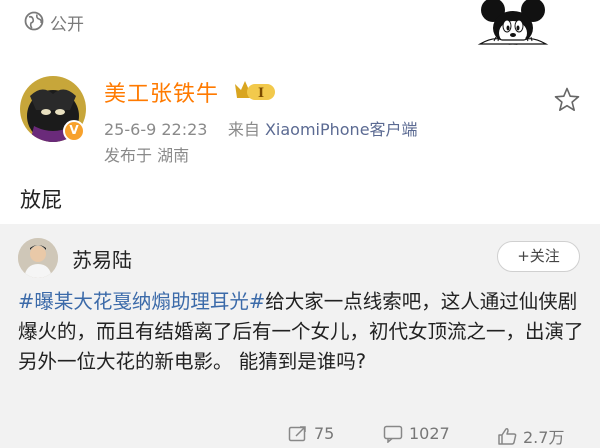 This screenshot has width=600, height=448. What do you see at coordinates (393, 434) in the screenshot?
I see `comment-icon` at bounding box center [393, 434].